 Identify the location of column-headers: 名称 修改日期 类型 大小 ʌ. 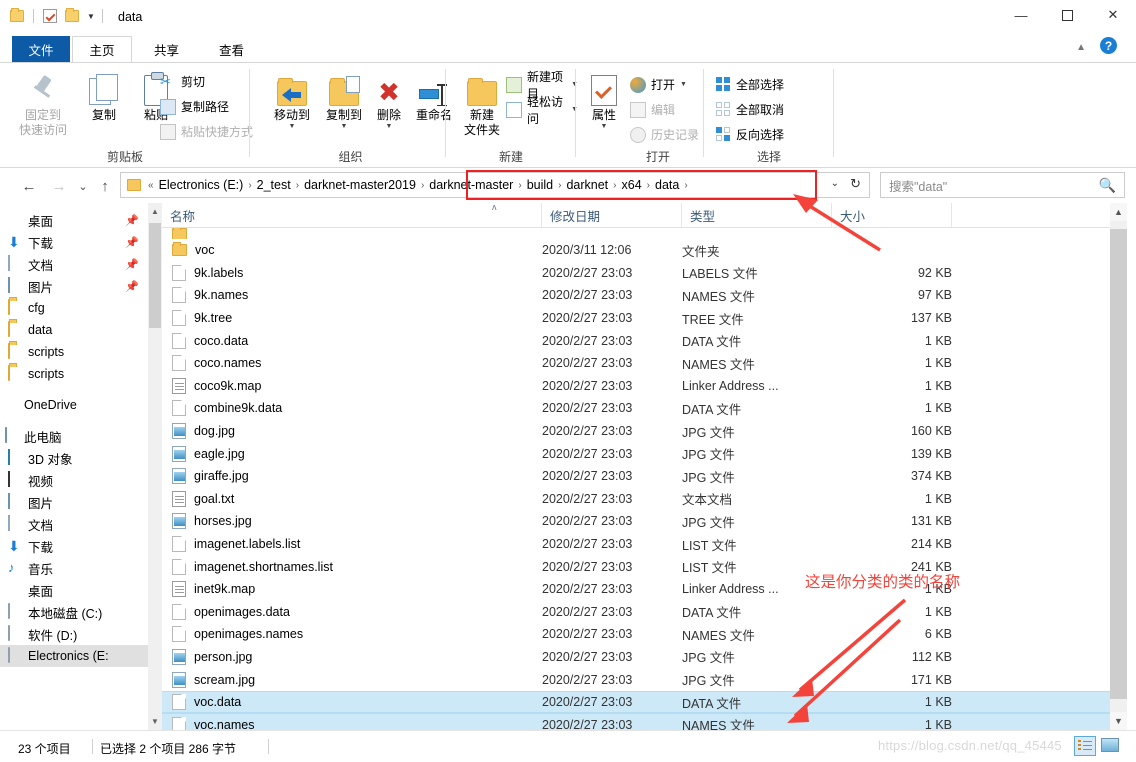
(636, 215).